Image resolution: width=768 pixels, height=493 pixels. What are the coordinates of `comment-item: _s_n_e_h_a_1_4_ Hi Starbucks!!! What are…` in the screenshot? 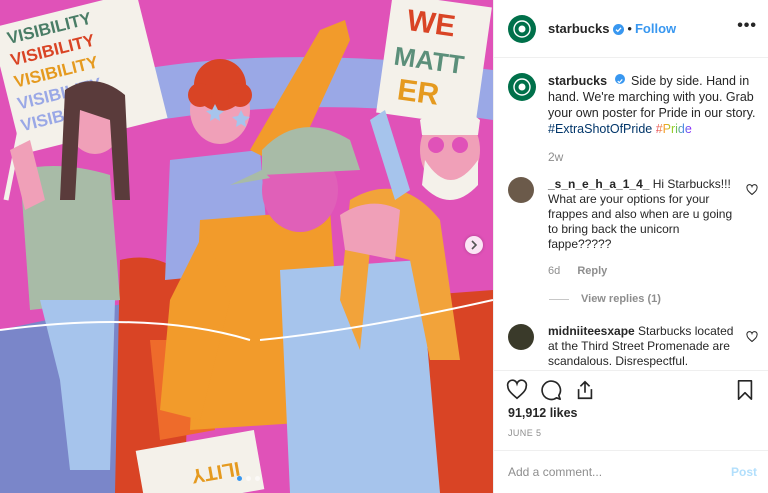 It's located at (633, 228).